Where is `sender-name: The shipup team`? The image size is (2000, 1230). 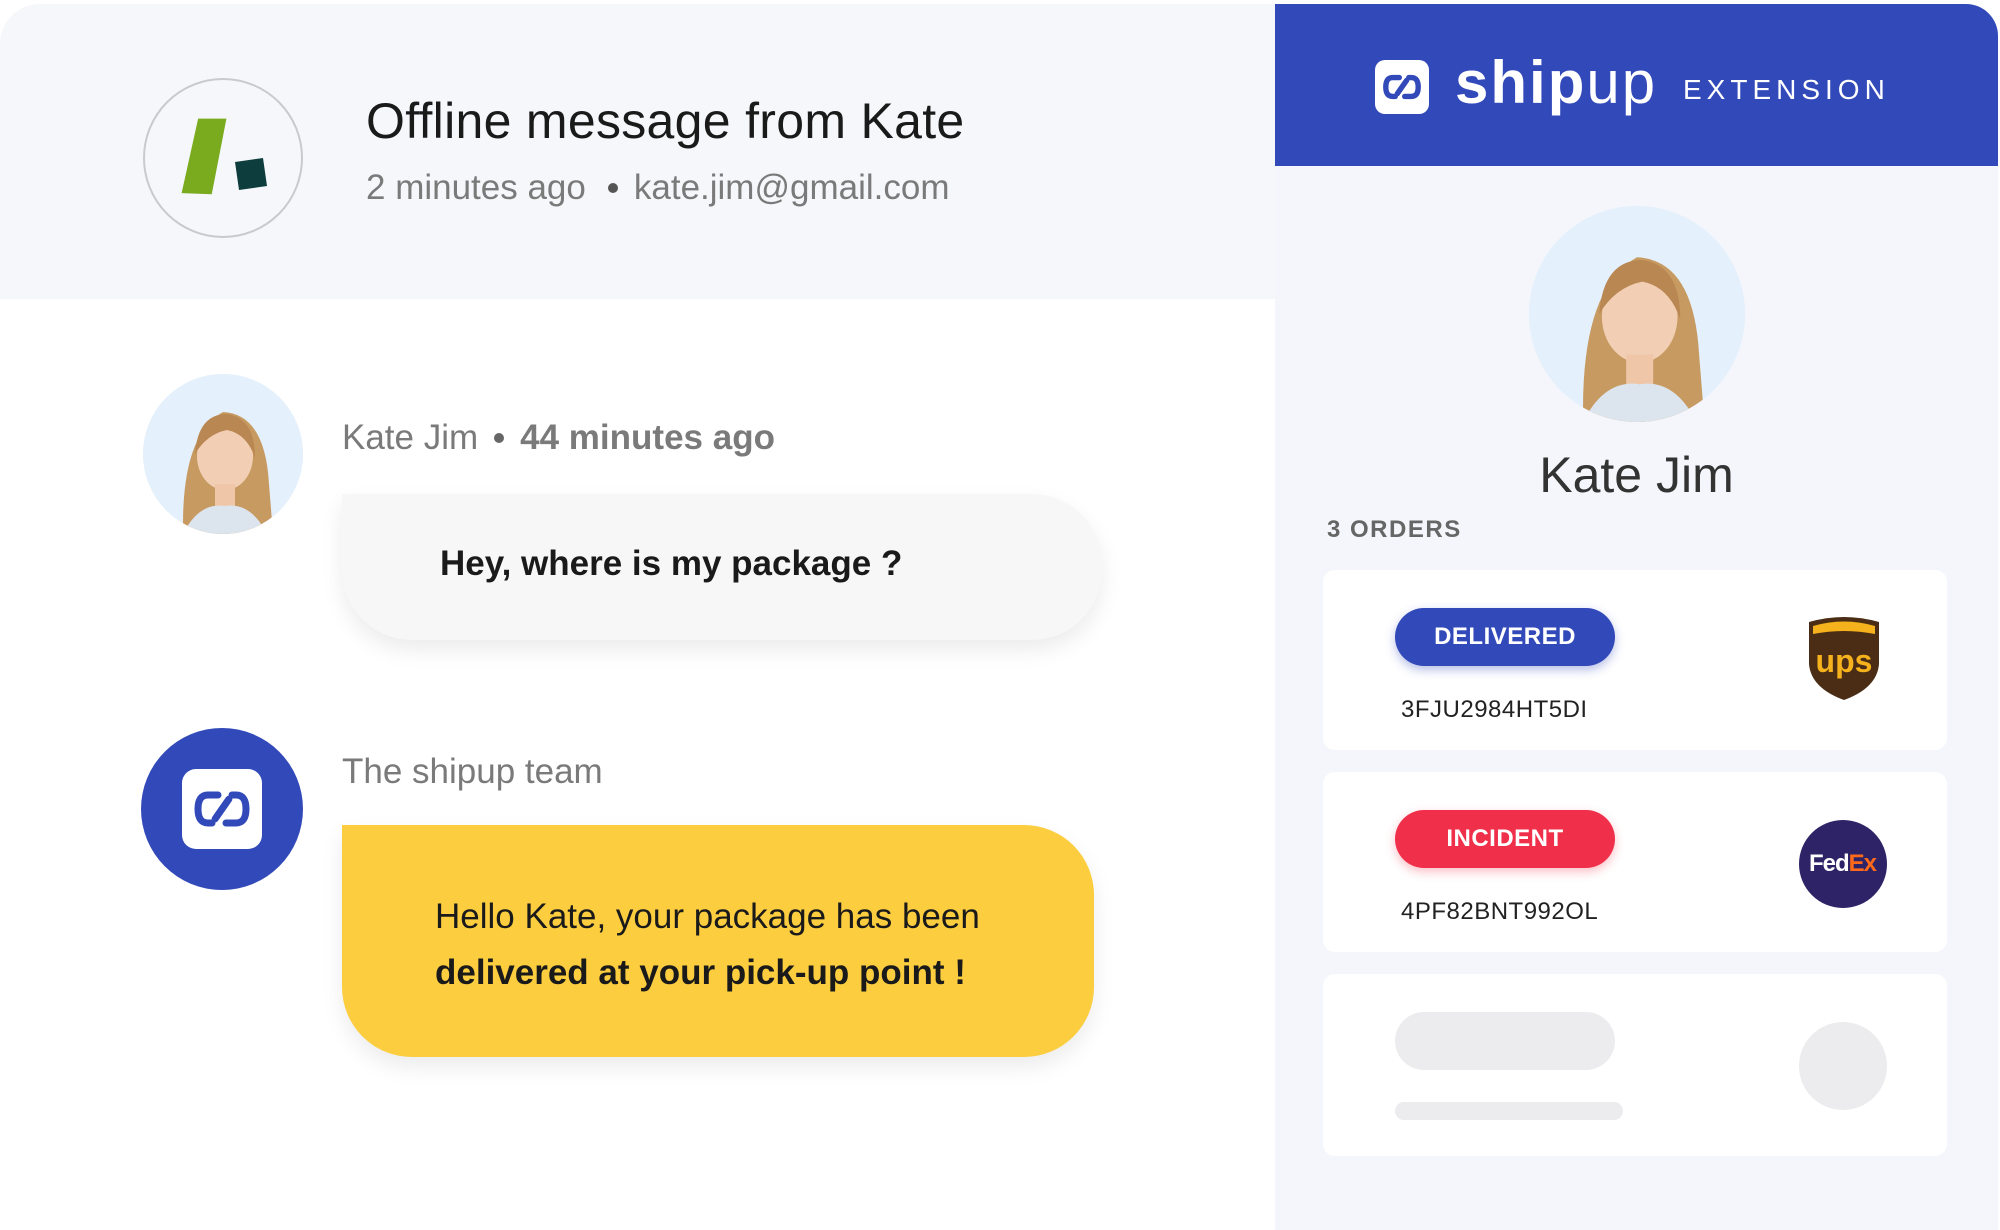
sender-name: The shipup team is located at coordinates (472, 771).